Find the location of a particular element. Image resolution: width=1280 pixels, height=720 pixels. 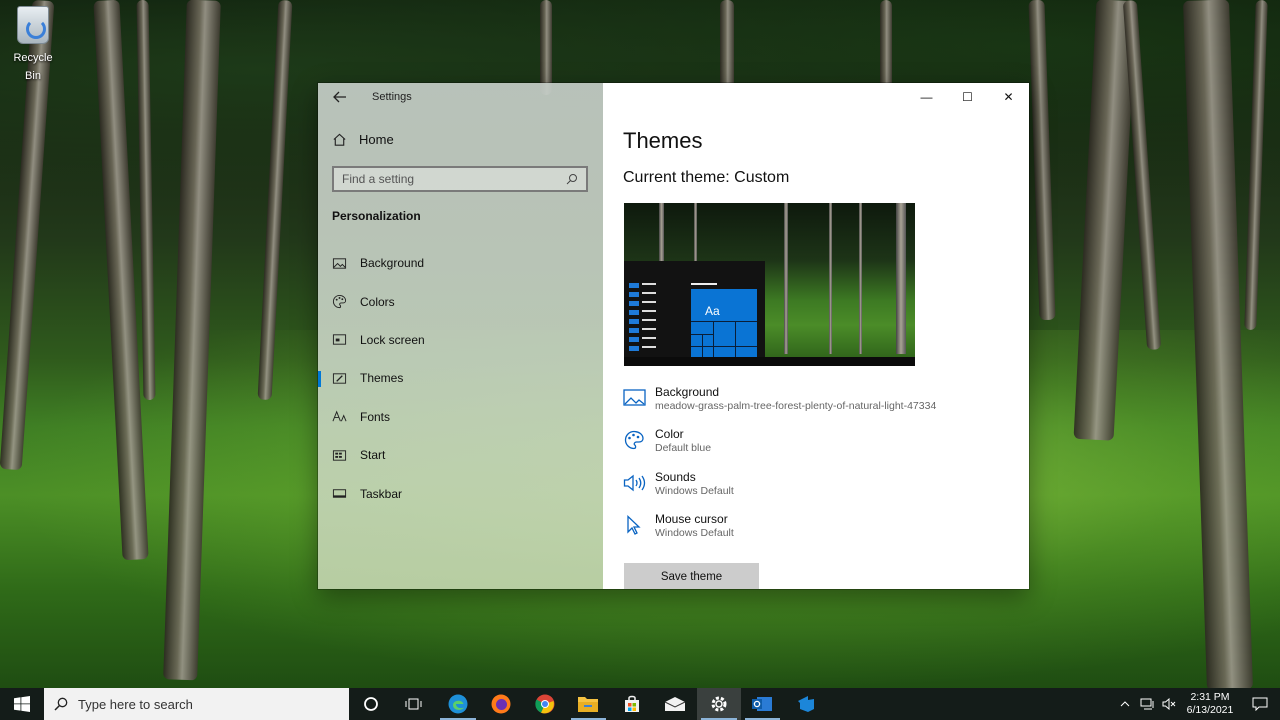

back-button is located at coordinates (340, 97).